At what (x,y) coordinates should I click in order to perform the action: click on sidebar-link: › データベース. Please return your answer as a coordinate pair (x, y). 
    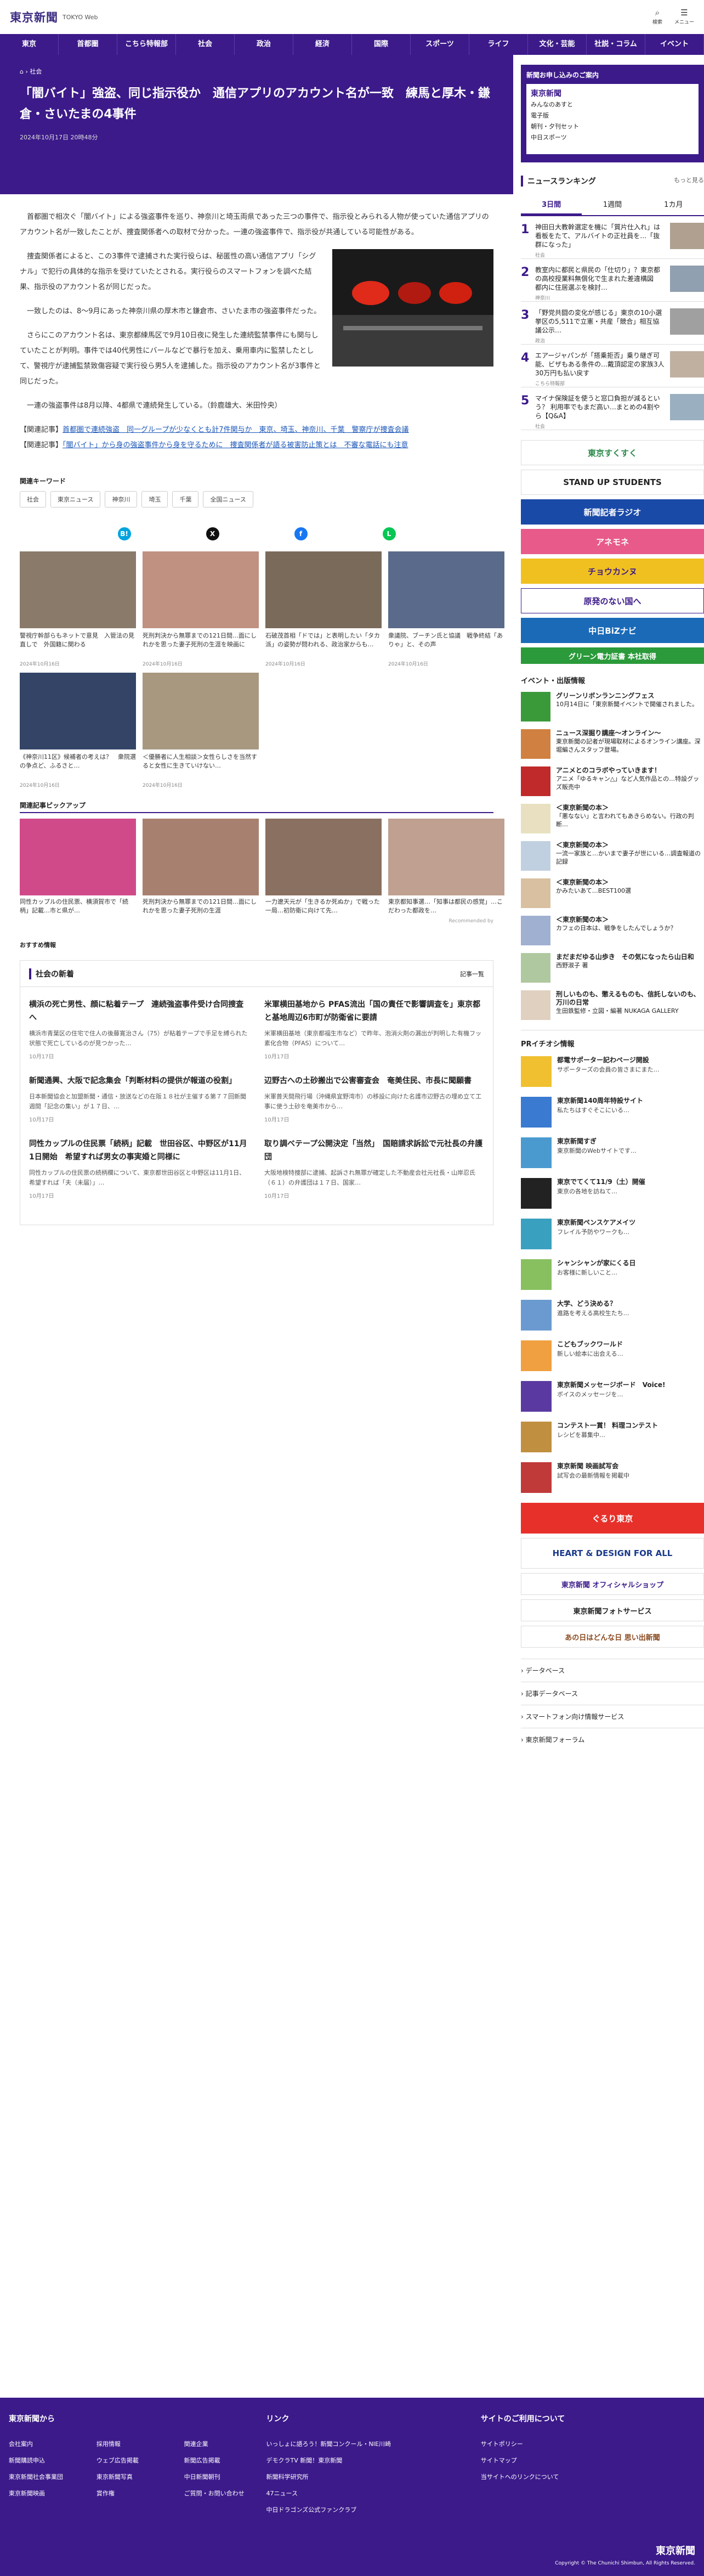
    Looking at the image, I should click on (612, 1671).